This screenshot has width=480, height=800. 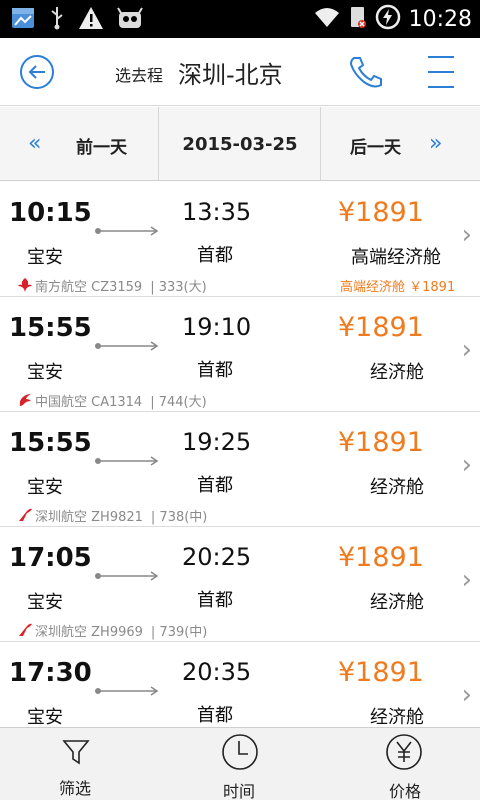 What do you see at coordinates (91, 20) in the screenshot?
I see `warning-icon` at bounding box center [91, 20].